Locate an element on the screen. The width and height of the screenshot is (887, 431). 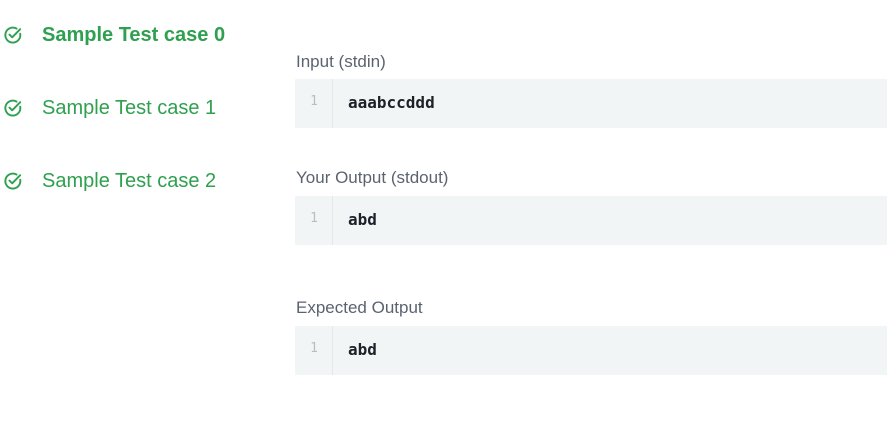
testcase-label: Sample Test case 2 is located at coordinates (129, 181).